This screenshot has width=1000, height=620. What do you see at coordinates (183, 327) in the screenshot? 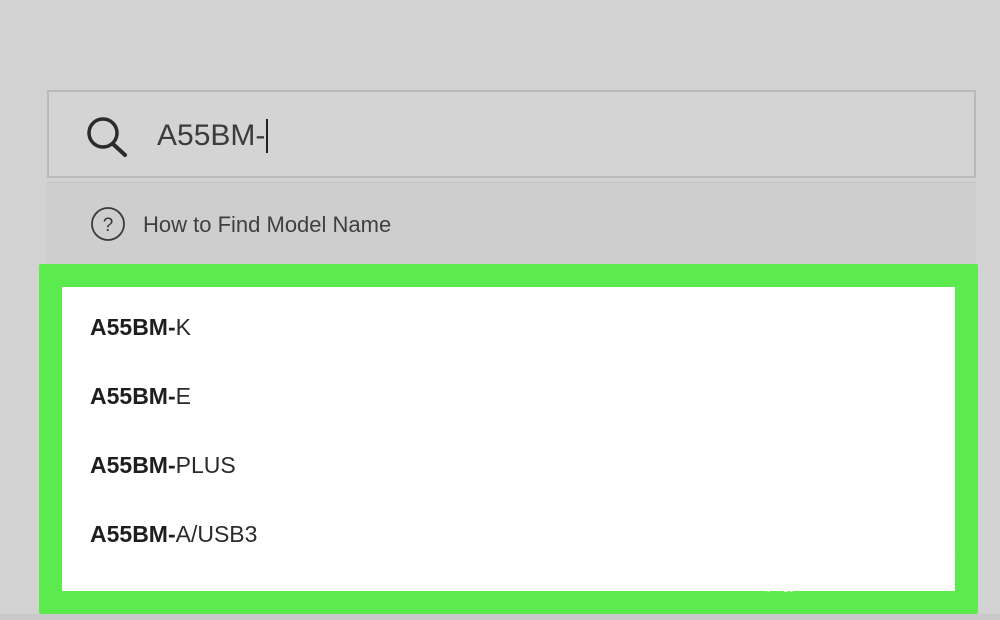
I see `suggestion-rest: K` at bounding box center [183, 327].